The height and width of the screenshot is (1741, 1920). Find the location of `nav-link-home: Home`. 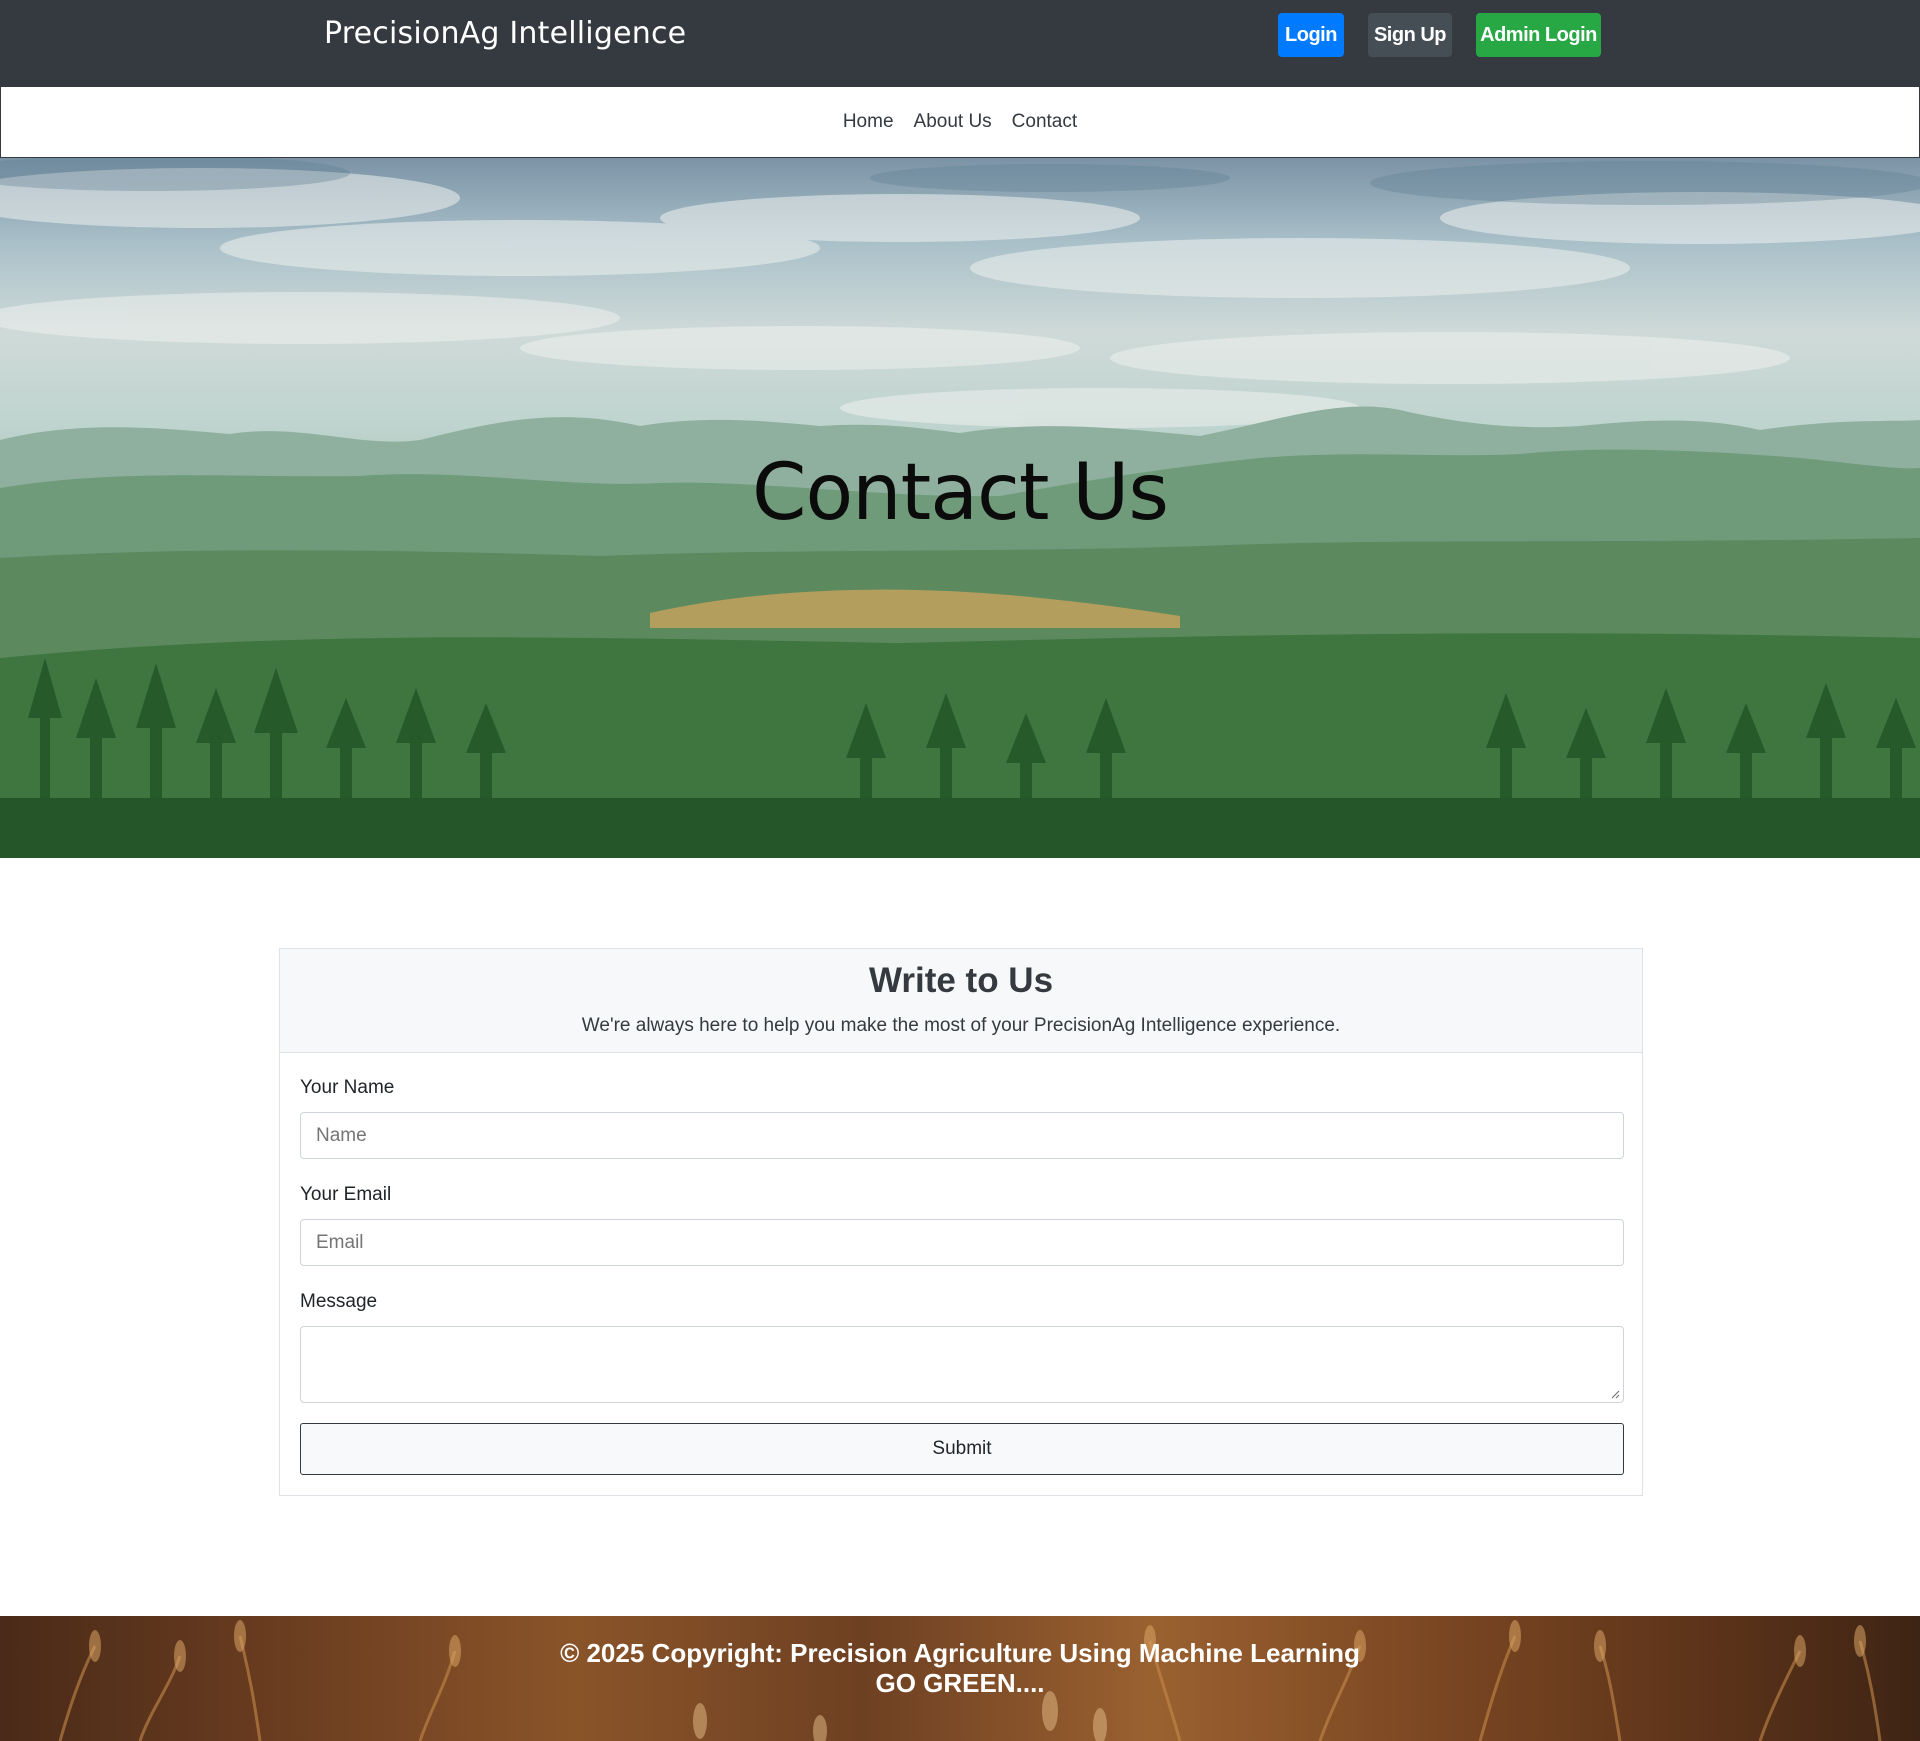

nav-link-home: Home is located at coordinates (868, 122).